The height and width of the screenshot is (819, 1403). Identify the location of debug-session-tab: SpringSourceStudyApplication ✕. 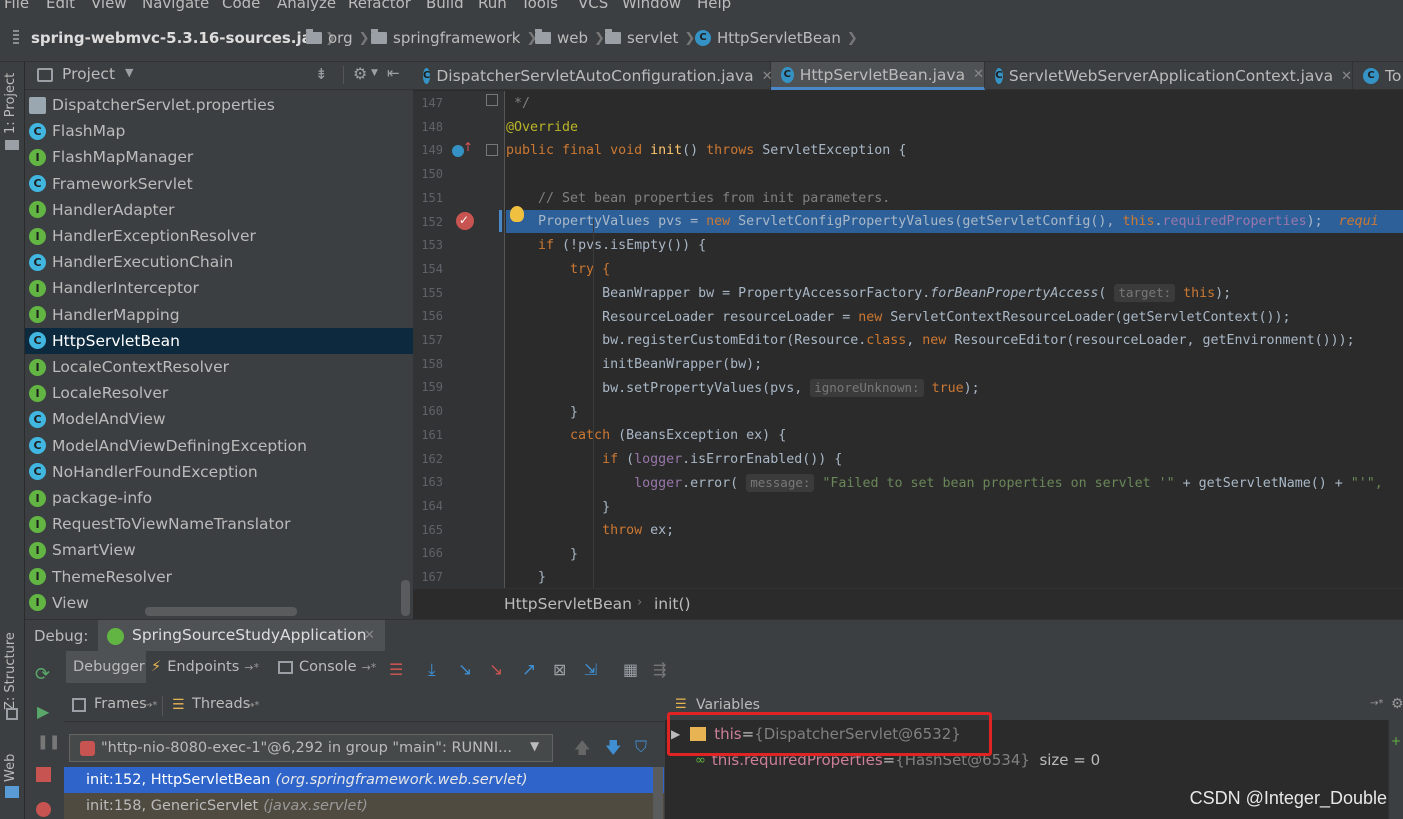
(241, 635).